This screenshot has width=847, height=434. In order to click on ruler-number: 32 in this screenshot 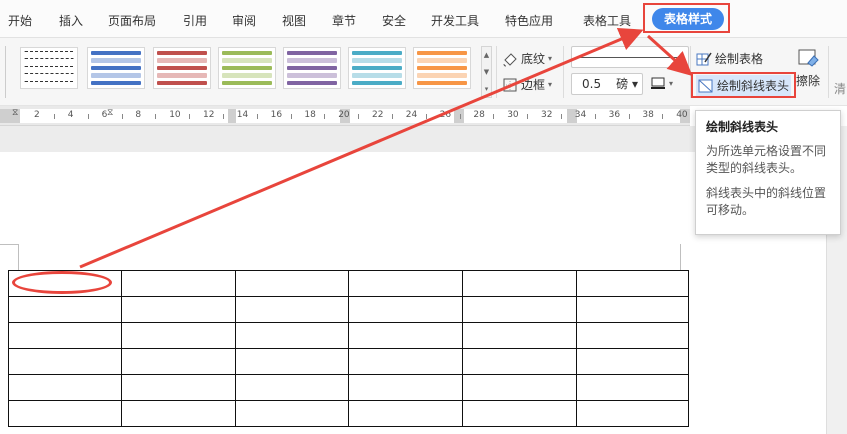, I will do `click(547, 115)`.